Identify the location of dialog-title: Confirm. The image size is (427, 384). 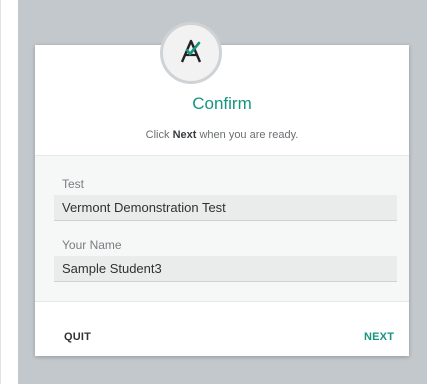
(222, 103).